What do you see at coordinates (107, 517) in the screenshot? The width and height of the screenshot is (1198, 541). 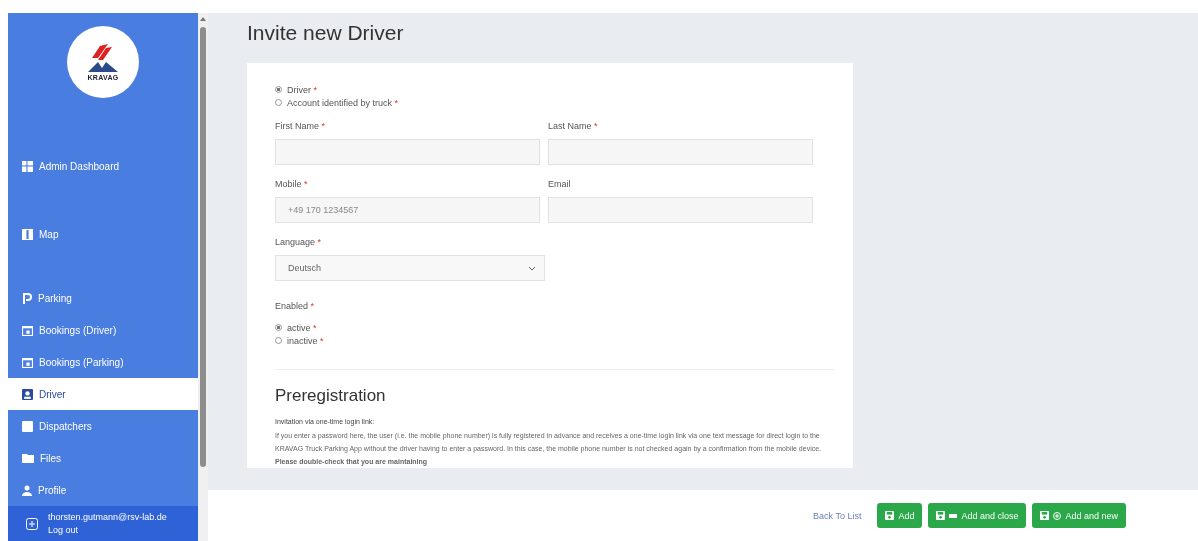 I see `user-email: thorsten.gutmann@rsv-lab.de` at bounding box center [107, 517].